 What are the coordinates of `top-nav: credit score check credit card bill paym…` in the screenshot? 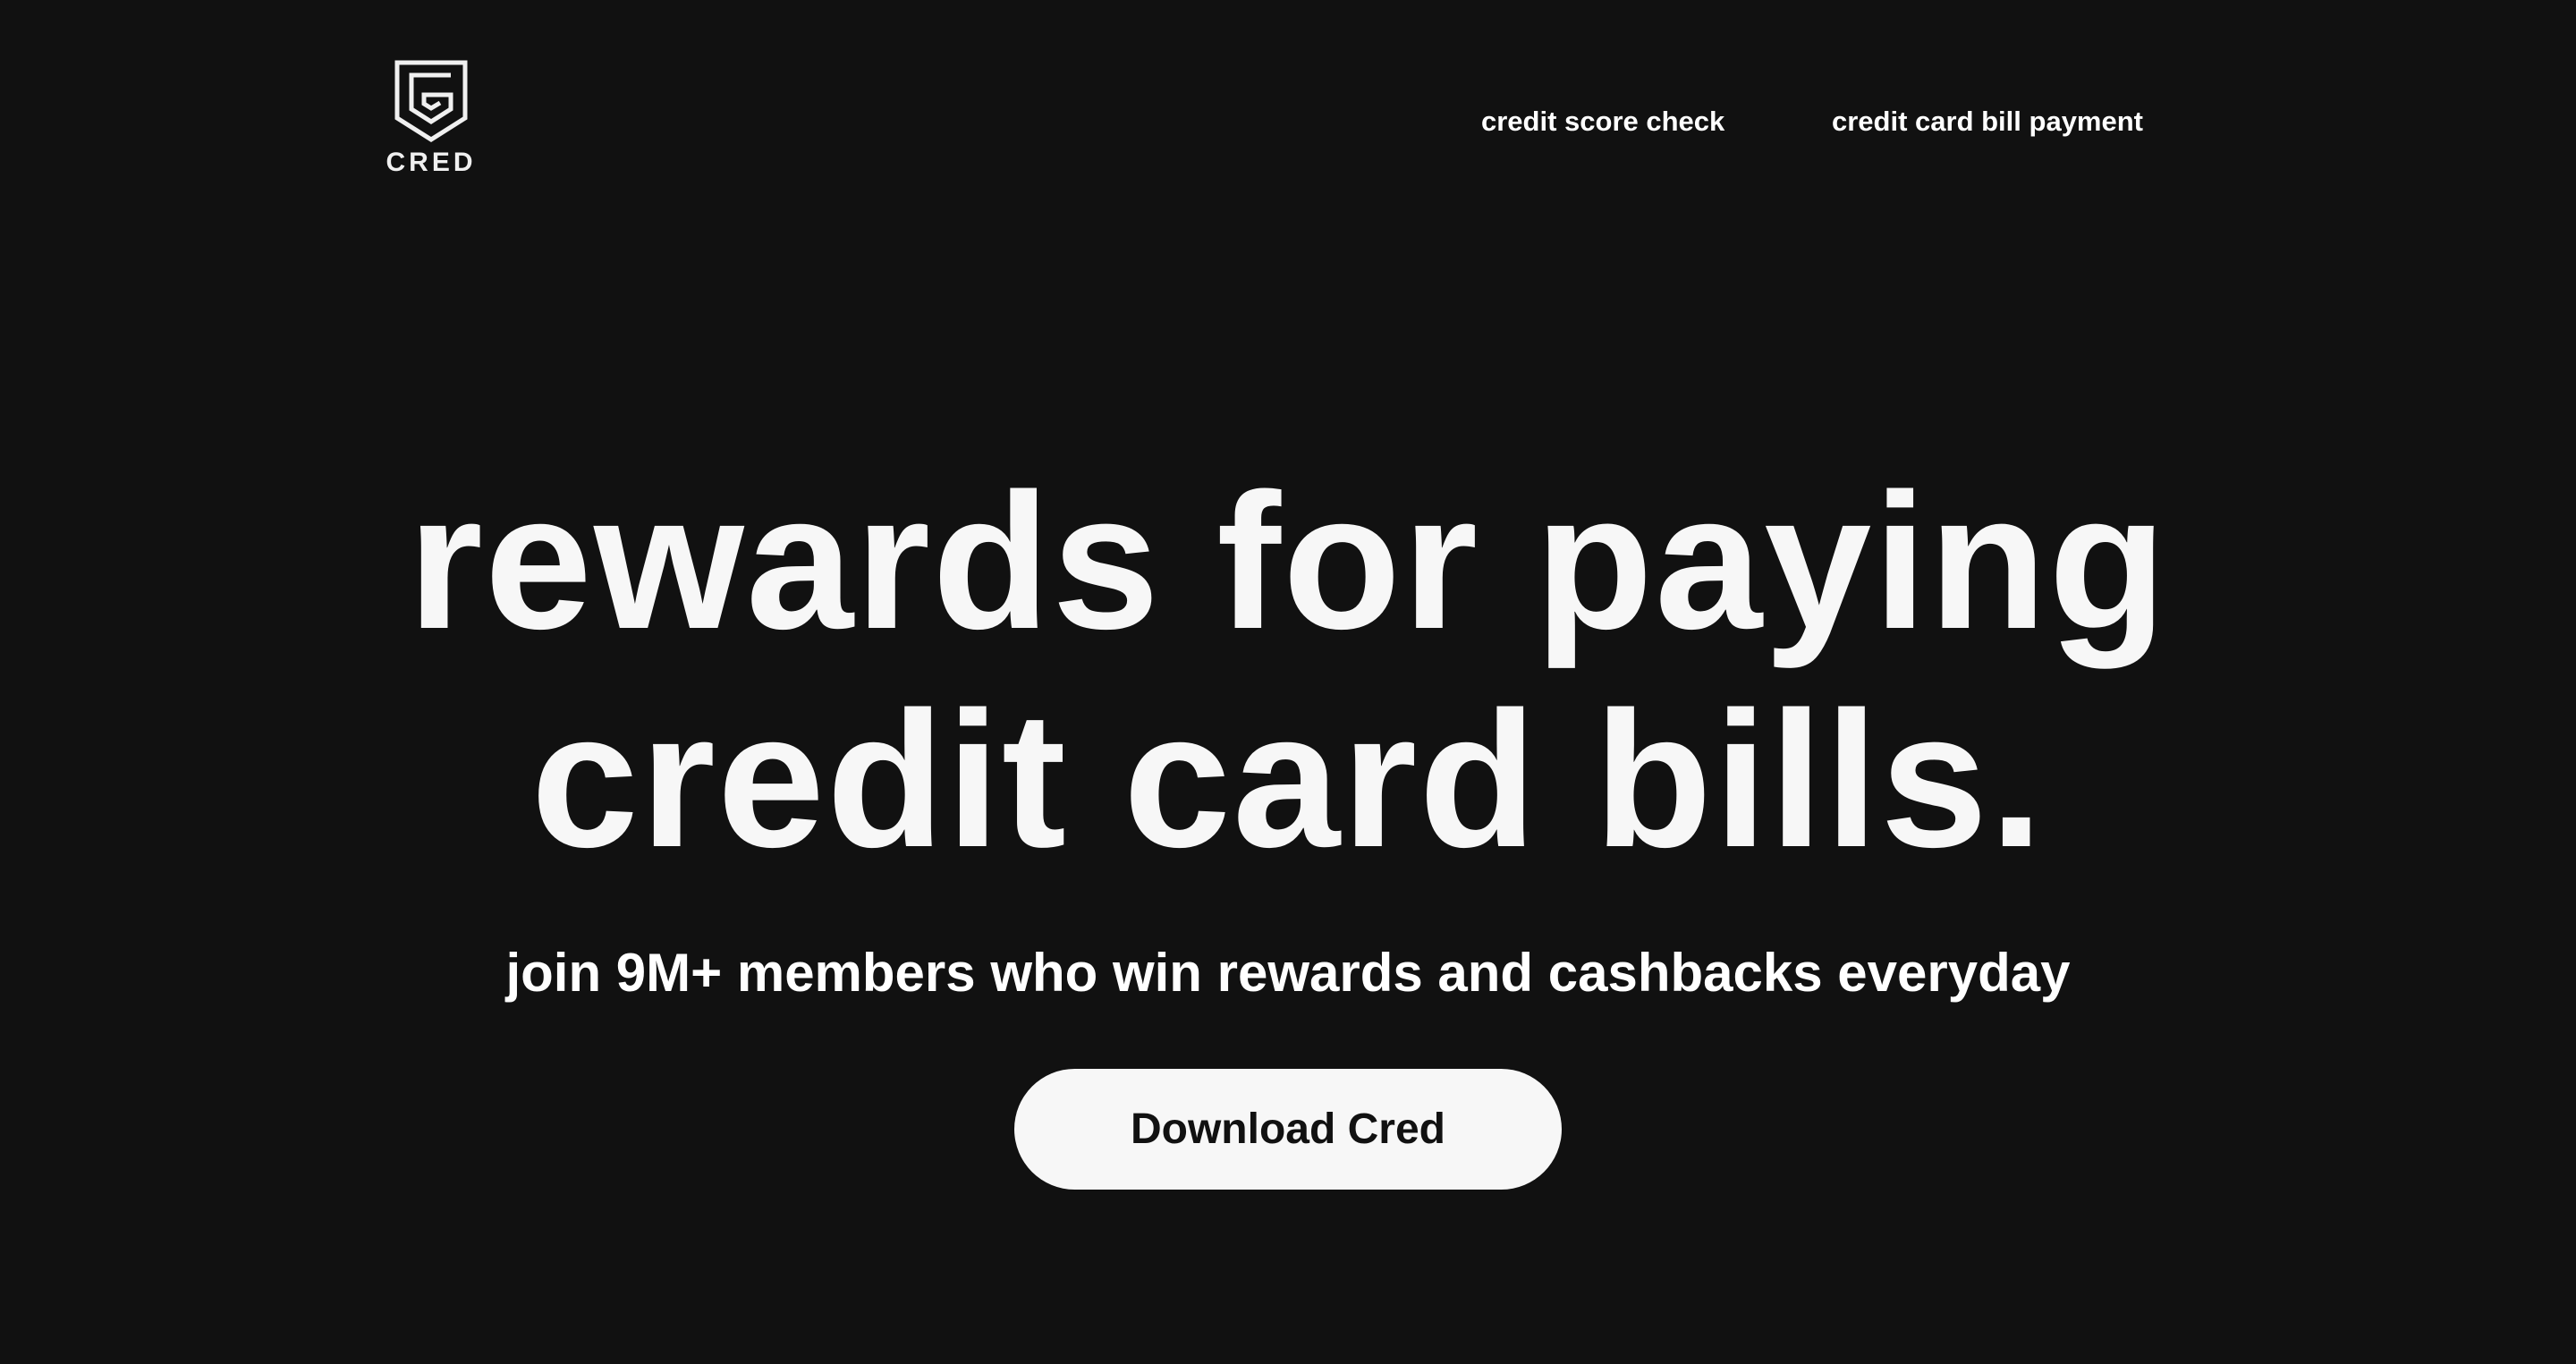 It's located at (1798, 122).